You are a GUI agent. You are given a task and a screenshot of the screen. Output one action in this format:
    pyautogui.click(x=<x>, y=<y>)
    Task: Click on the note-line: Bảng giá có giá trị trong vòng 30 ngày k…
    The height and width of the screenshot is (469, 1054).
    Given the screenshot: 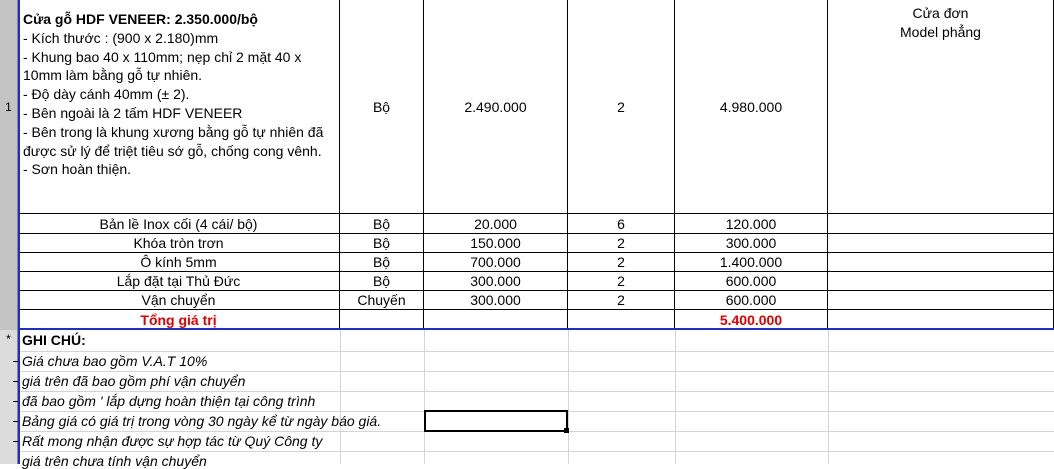 What is the action you would take?
    pyautogui.click(x=201, y=421)
    